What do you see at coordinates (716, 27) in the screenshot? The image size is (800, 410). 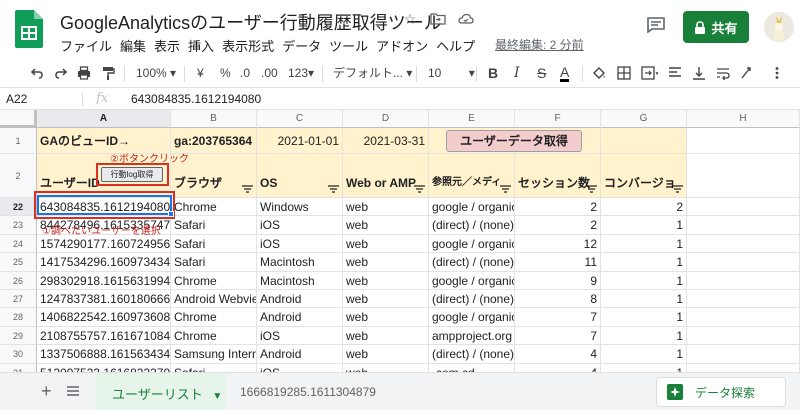 I see `share-button: 共有` at bounding box center [716, 27].